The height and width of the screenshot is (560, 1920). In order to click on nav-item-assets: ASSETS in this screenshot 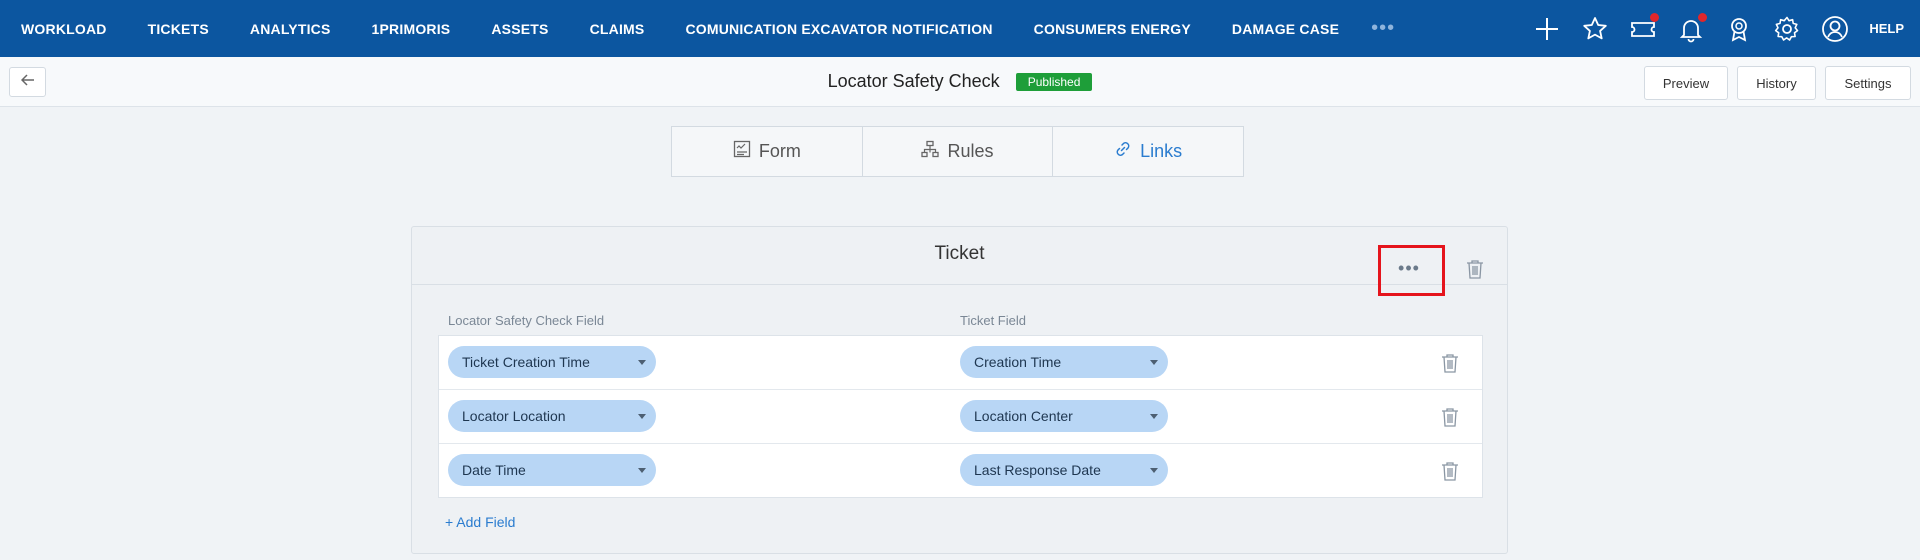, I will do `click(519, 29)`.